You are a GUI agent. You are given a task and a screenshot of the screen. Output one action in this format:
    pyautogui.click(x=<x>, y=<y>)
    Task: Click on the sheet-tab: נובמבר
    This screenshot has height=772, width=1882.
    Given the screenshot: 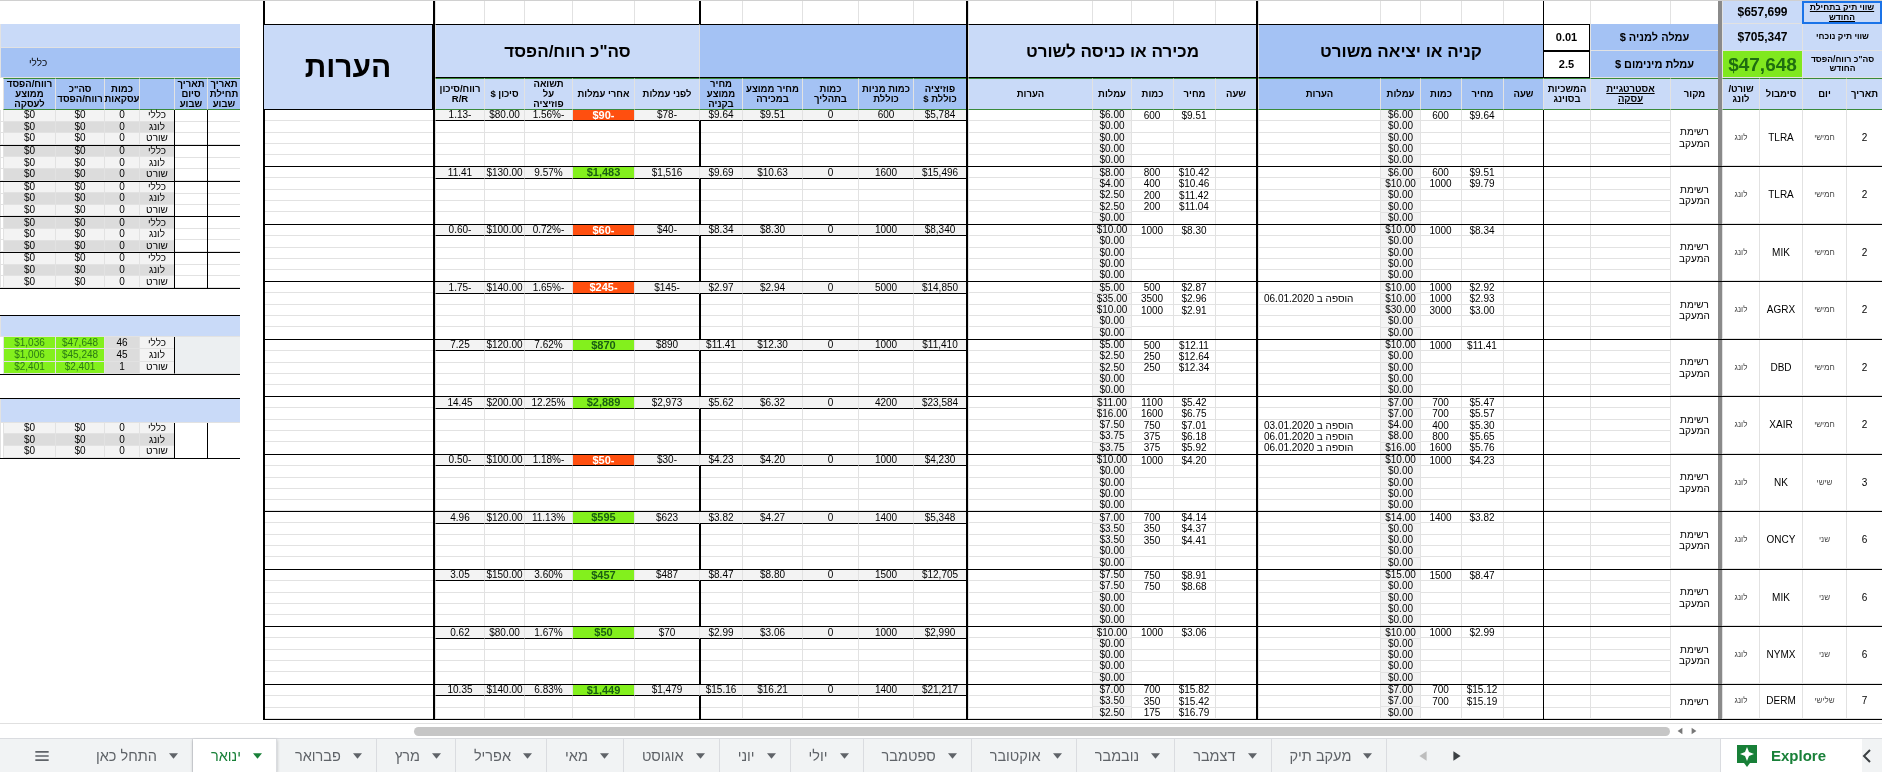 What is the action you would take?
    pyautogui.click(x=1126, y=755)
    